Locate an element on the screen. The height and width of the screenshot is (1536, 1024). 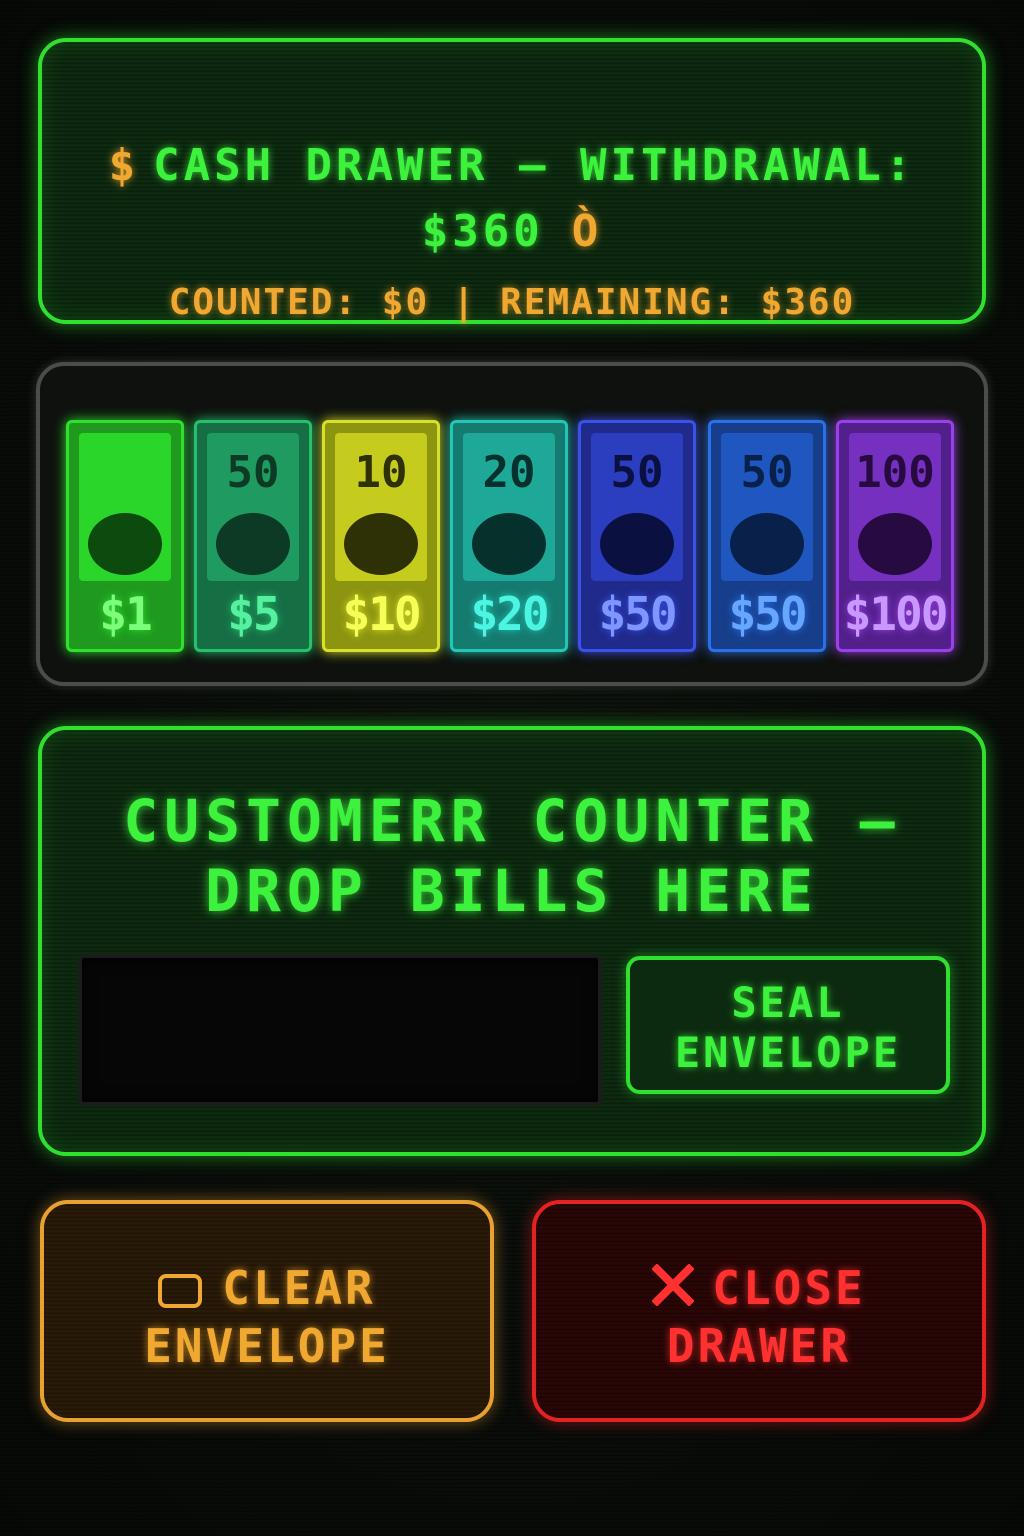
bill-value-label: $10 is located at coordinates (381, 614).